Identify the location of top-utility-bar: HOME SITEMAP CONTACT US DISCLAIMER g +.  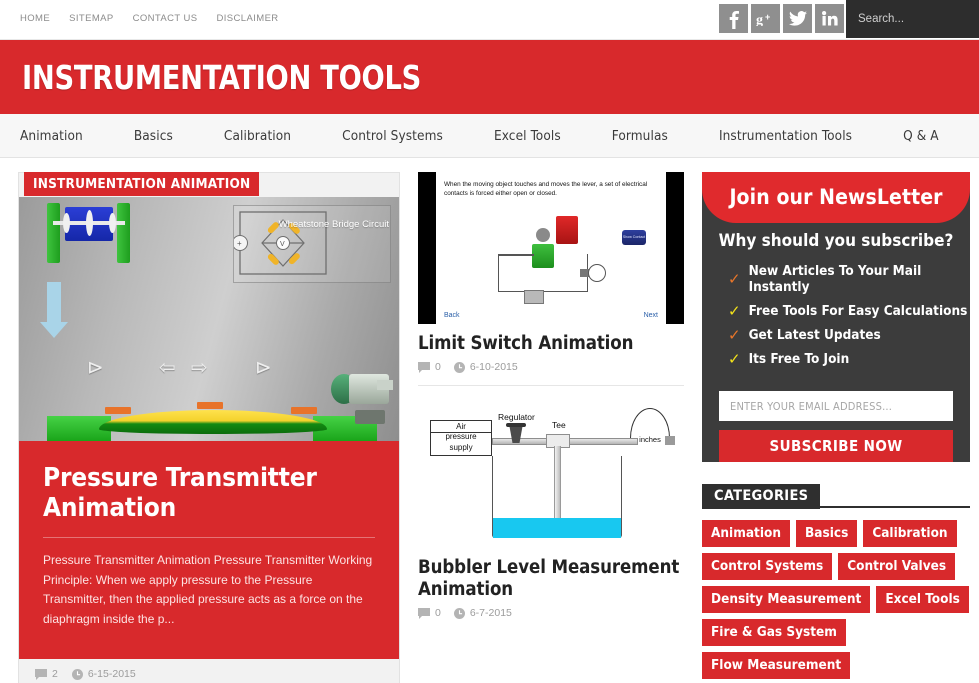
(489, 20).